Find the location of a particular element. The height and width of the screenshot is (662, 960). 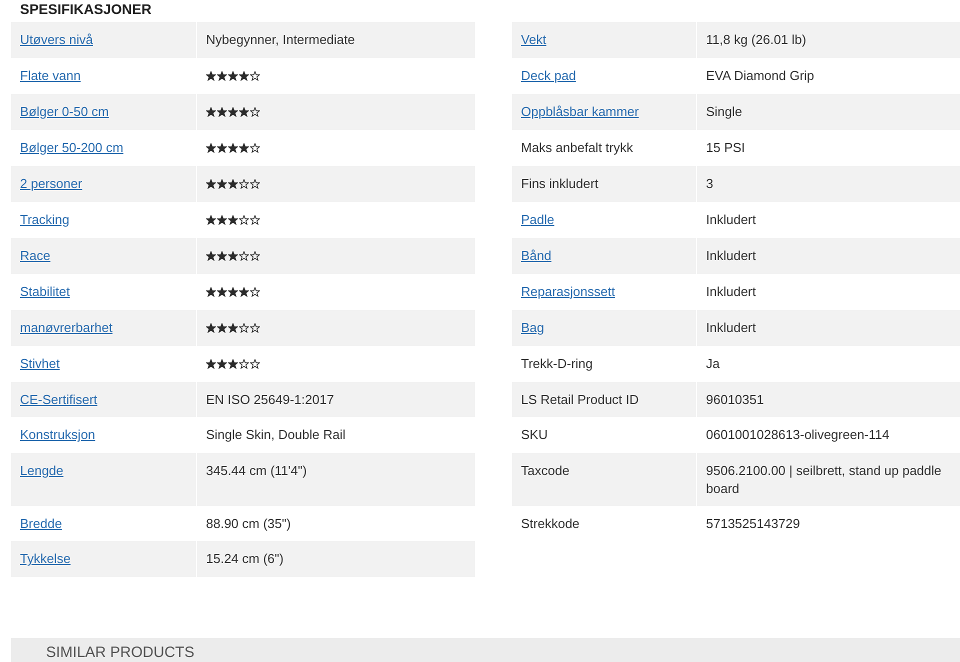

spec-link: Bølger 50-200 cm is located at coordinates (72, 147).